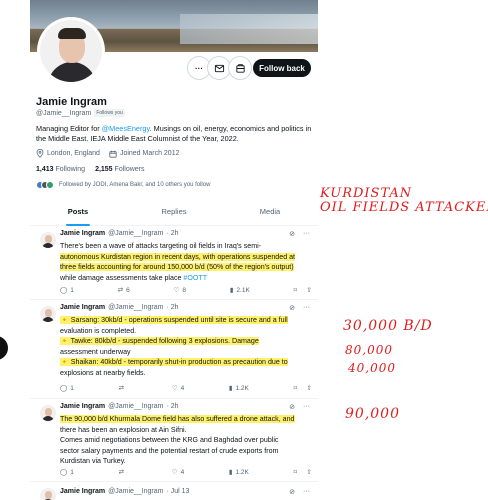 This screenshot has width=488, height=500. I want to click on tweet-header: Jamie Ingram @Jamie__Ingram · Jul 13, so click(124, 491).